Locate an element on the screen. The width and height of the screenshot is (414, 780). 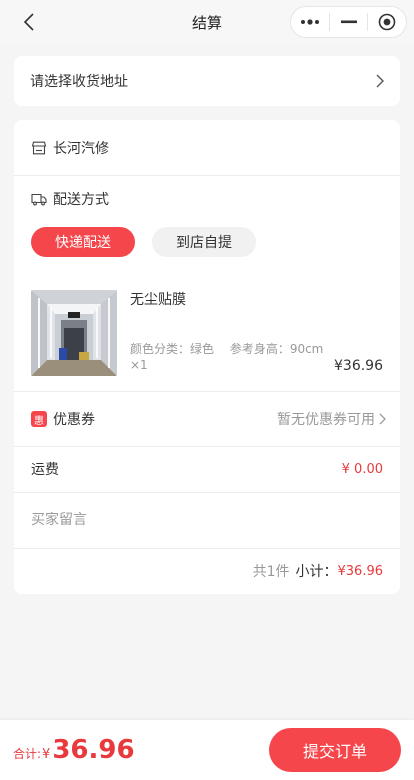
minimize-button is located at coordinates (349, 22).